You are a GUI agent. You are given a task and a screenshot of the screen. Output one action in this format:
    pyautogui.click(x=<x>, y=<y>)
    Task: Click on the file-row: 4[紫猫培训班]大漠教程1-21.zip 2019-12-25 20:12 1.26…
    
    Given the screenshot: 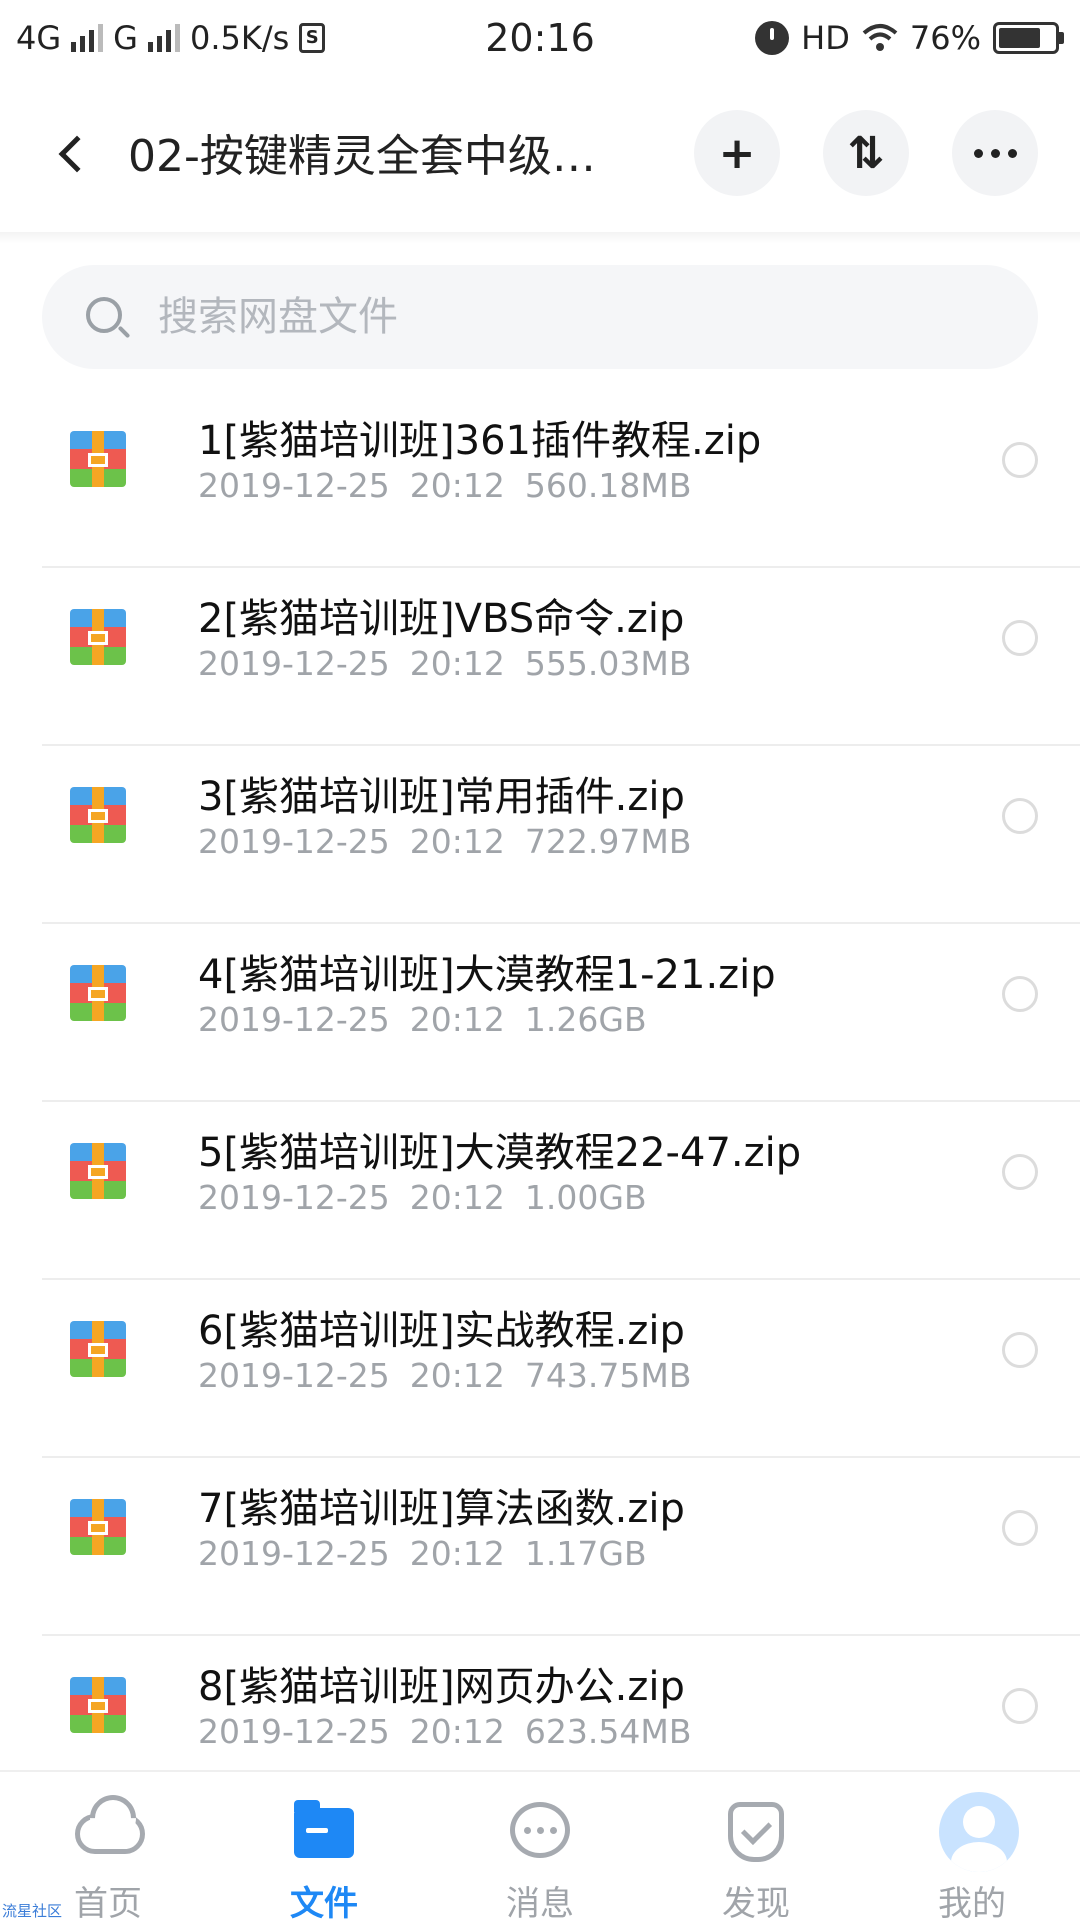 What is the action you would take?
    pyautogui.click(x=540, y=1013)
    